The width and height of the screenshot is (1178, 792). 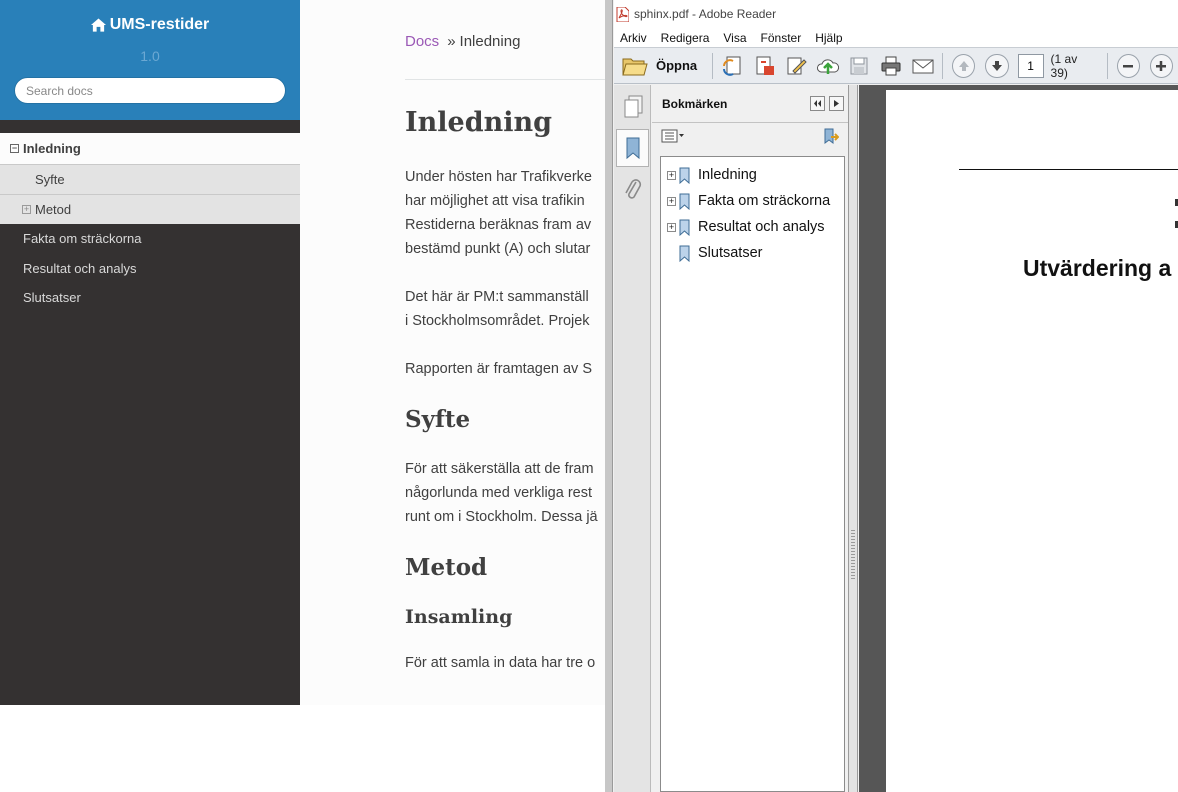 I want to click on bookmarks-tab, so click(x=632, y=148).